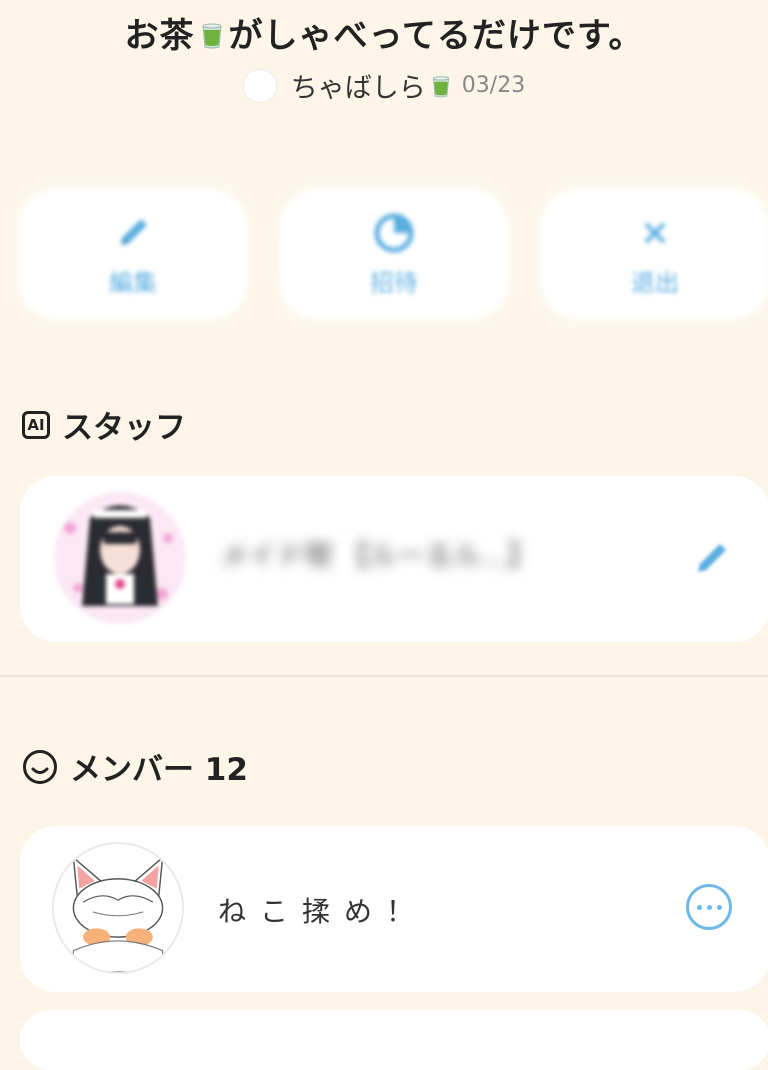 The width and height of the screenshot is (768, 1070). What do you see at coordinates (133, 233) in the screenshot?
I see `pencil-icon` at bounding box center [133, 233].